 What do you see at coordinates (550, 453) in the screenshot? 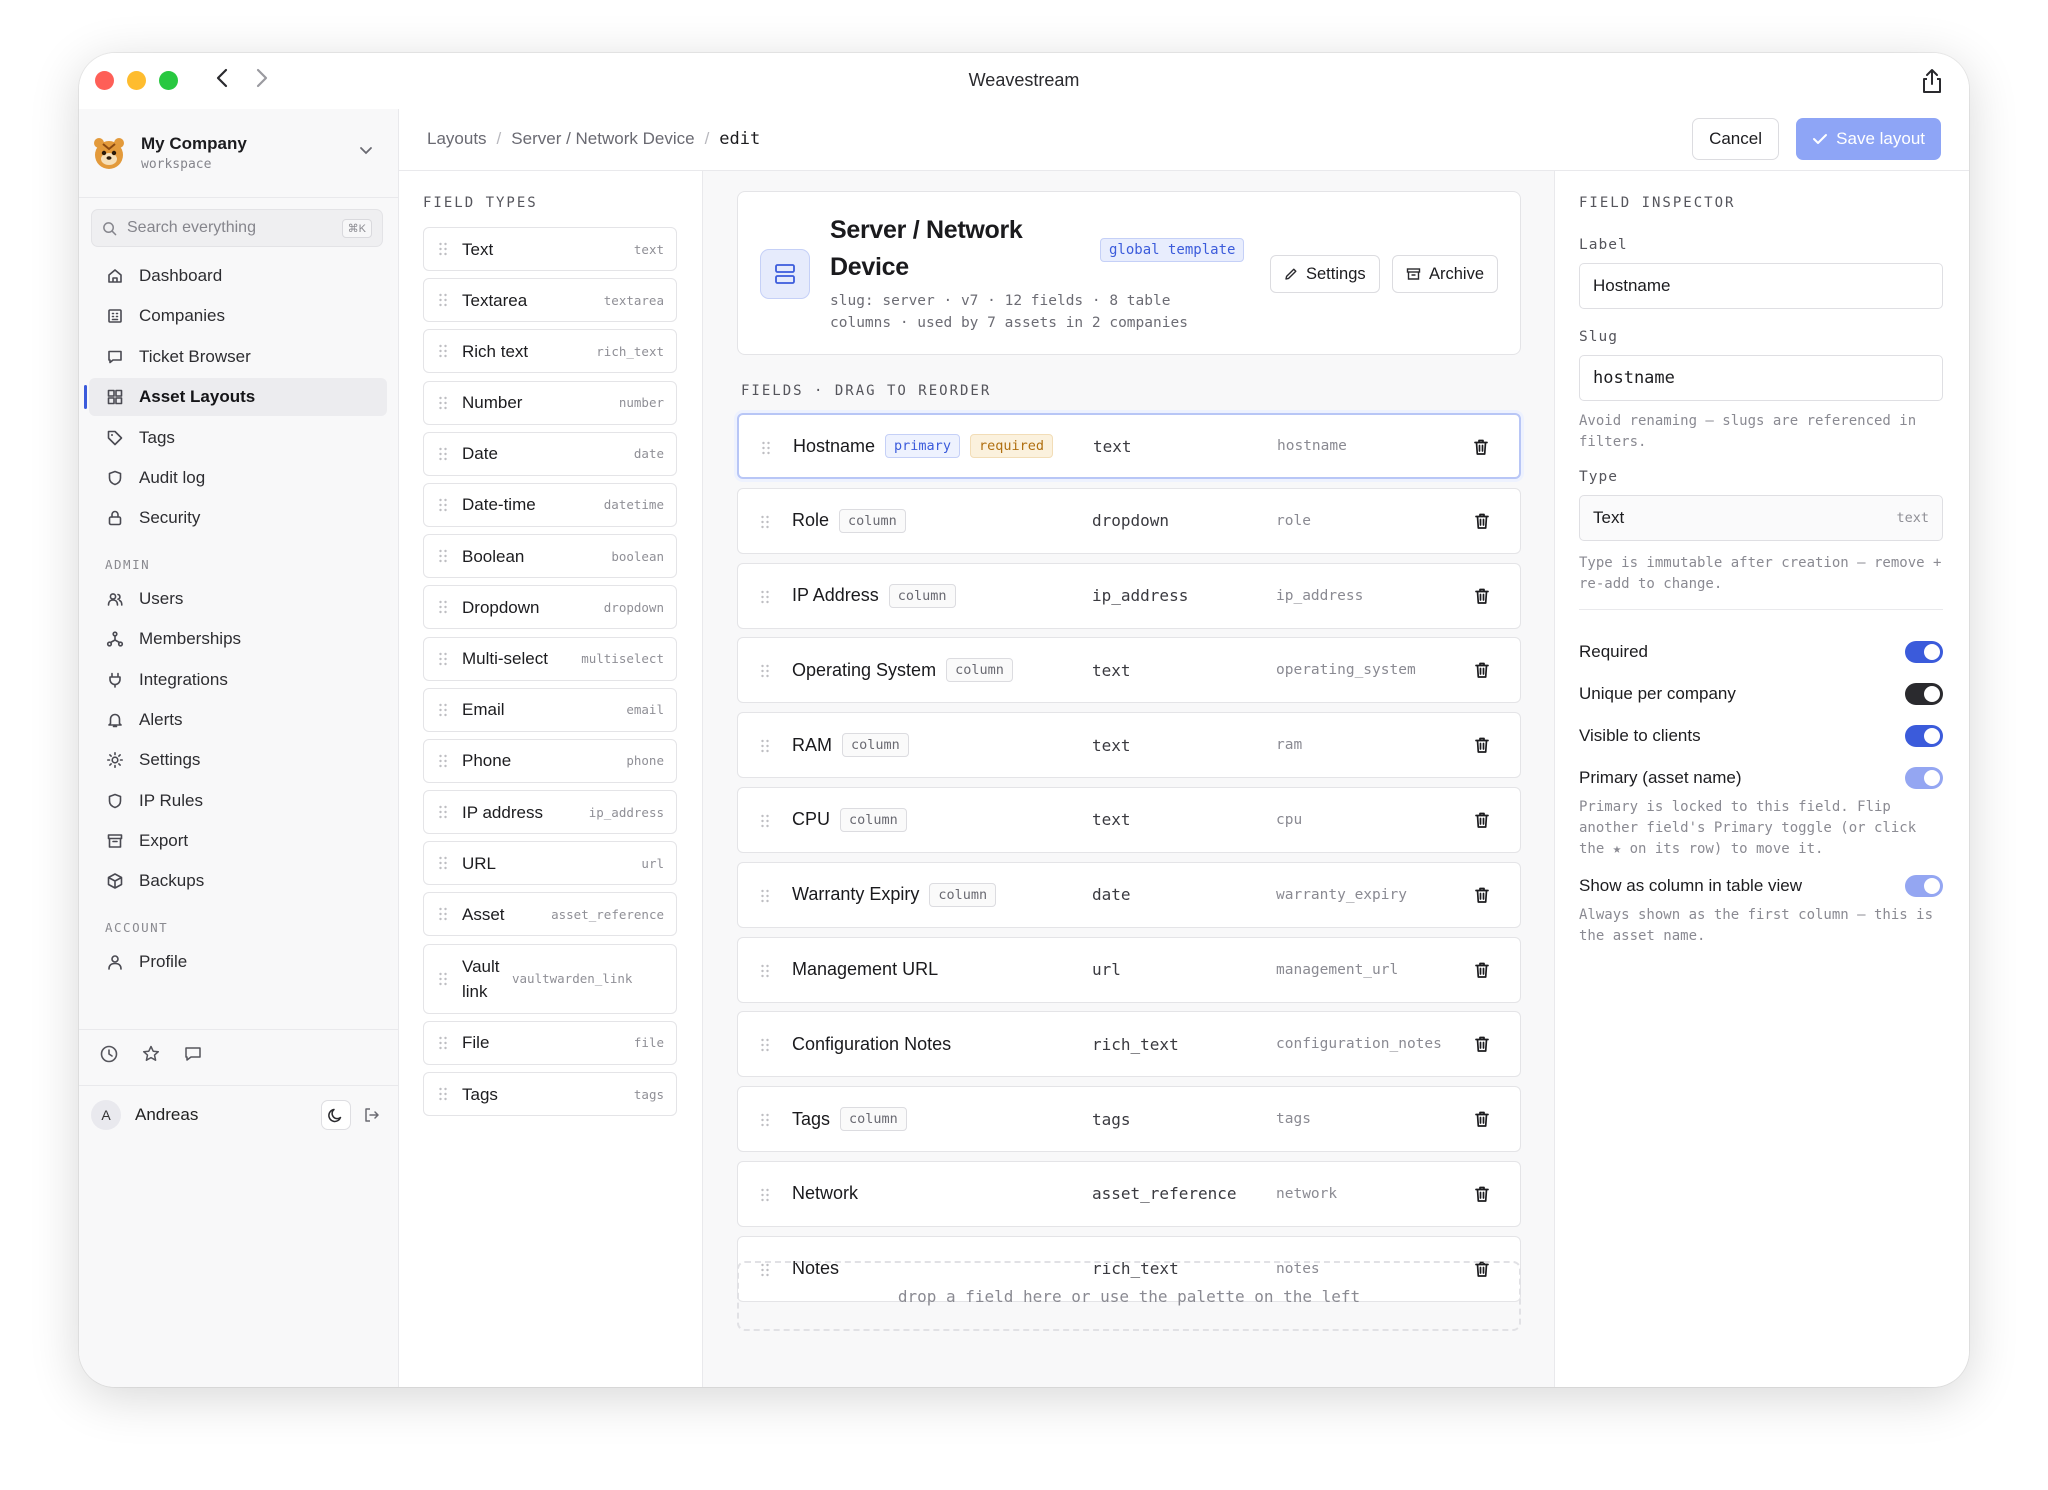
I see `field-type-date: Date date` at bounding box center [550, 453].